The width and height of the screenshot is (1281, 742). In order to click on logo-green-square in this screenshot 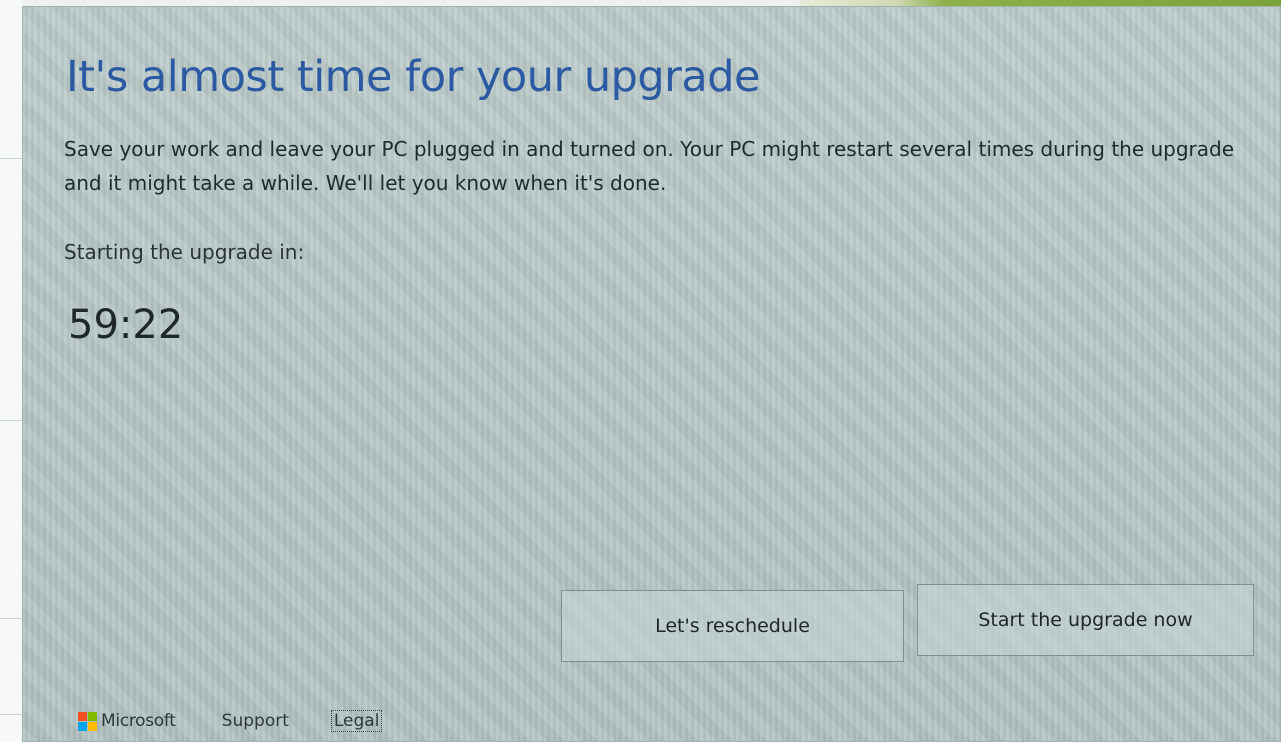, I will do `click(92, 716)`.